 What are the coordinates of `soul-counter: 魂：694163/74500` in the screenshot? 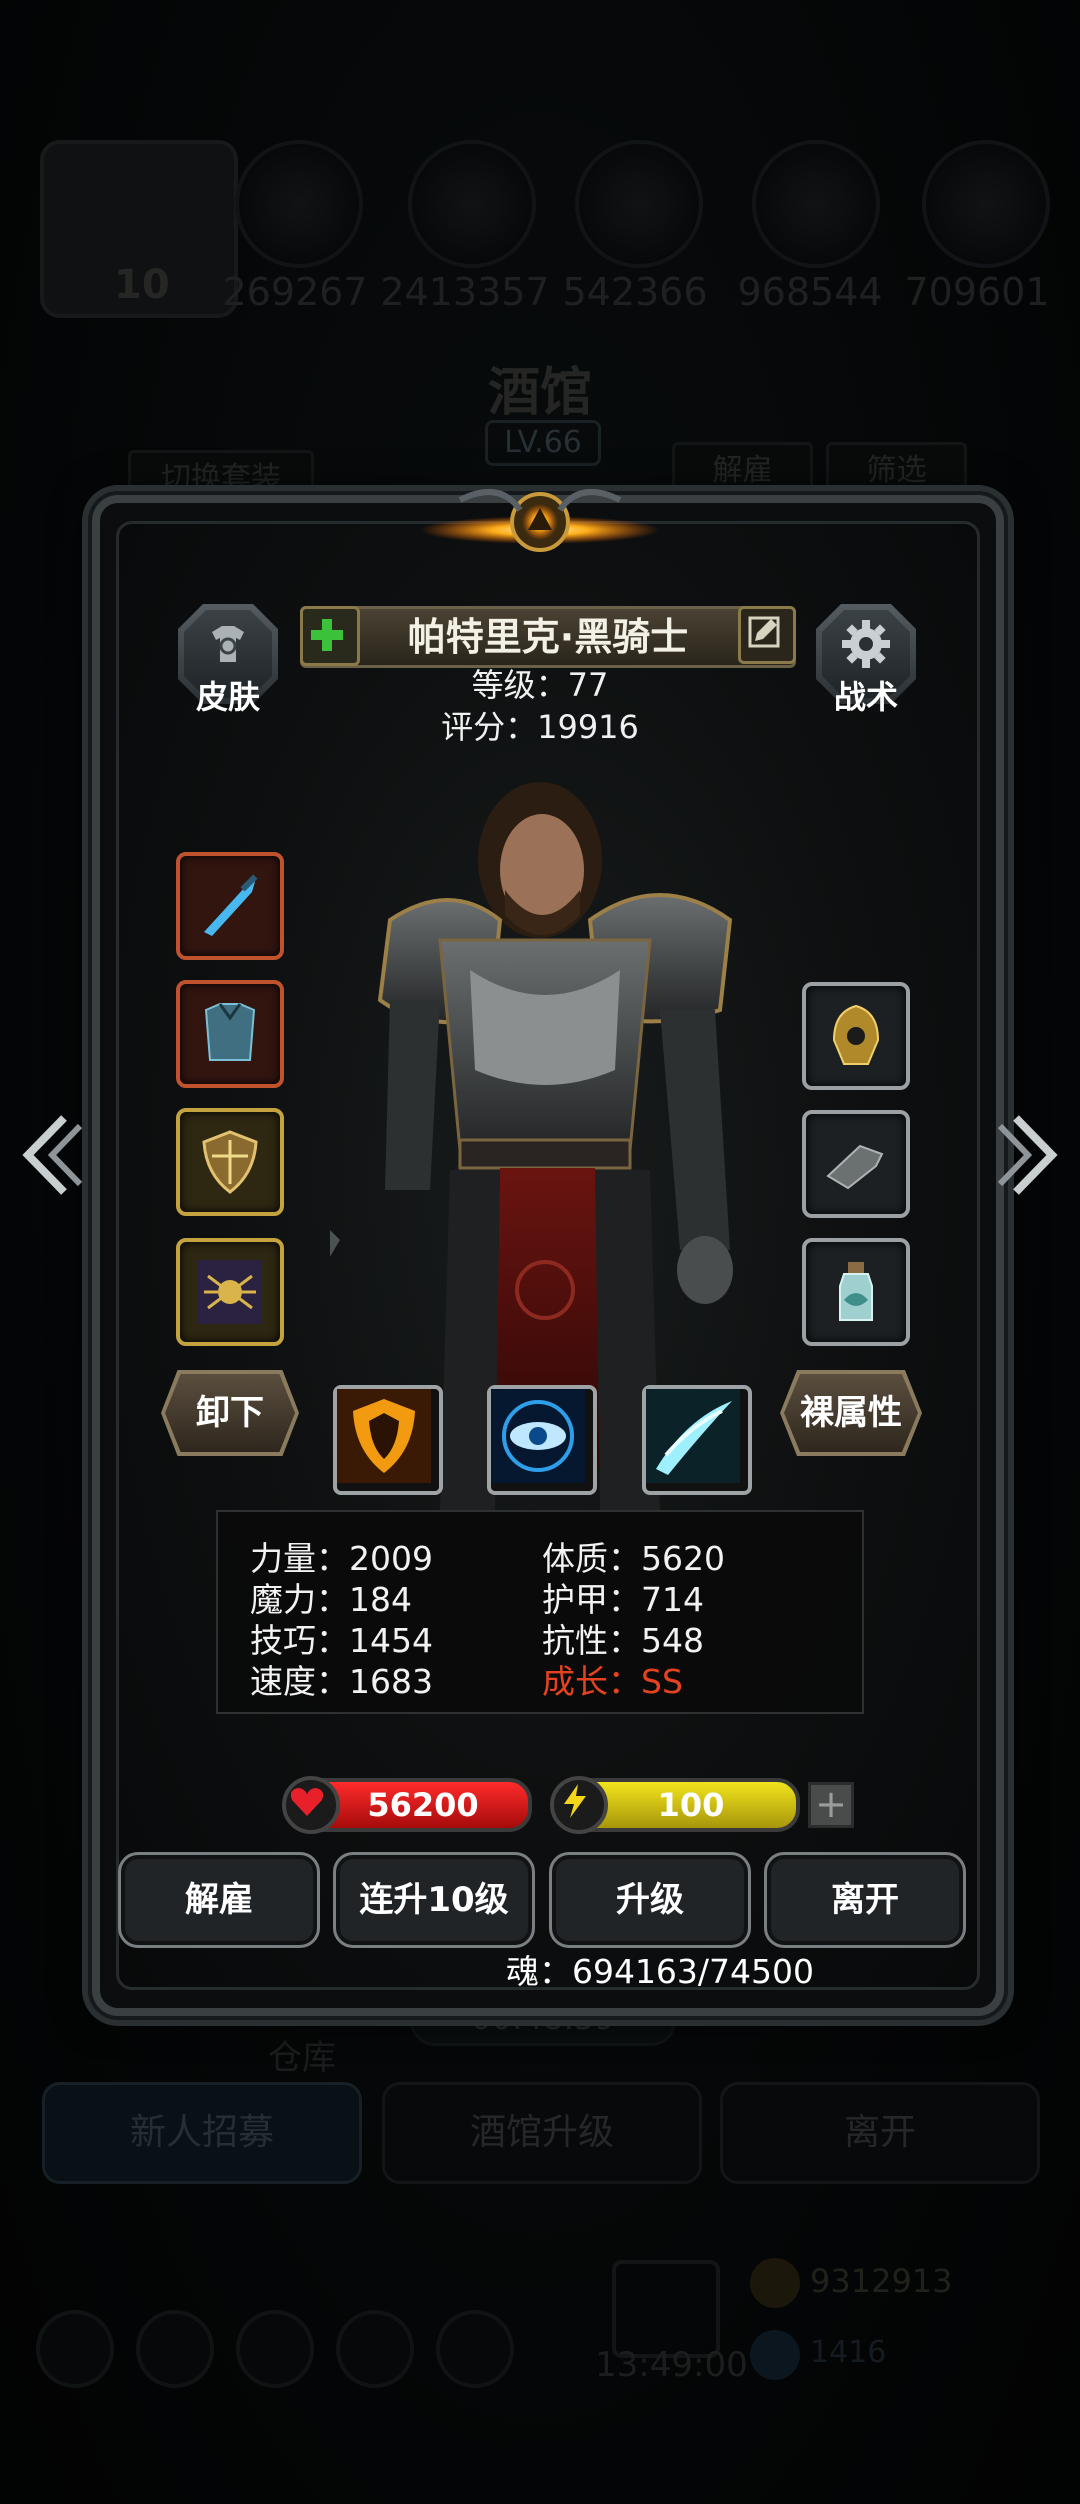 It's located at (660, 1971).